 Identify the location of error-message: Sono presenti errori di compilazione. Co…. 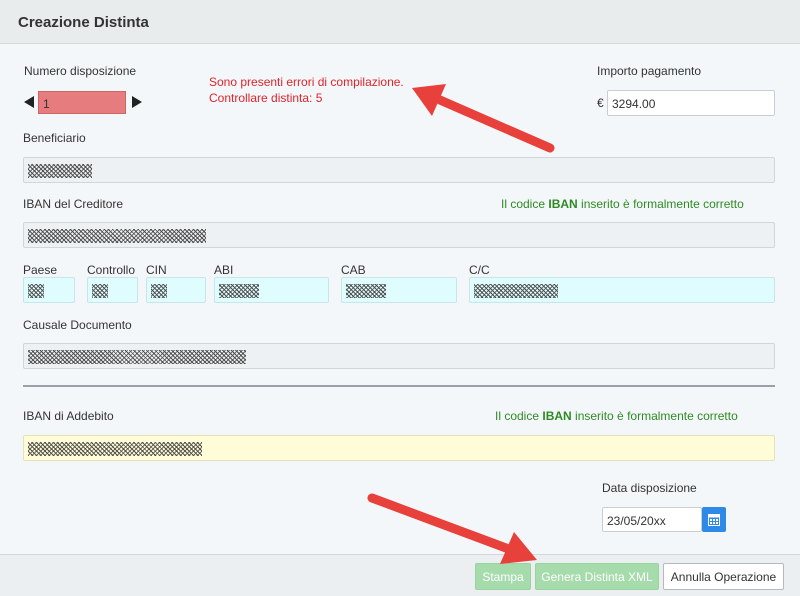
(306, 90).